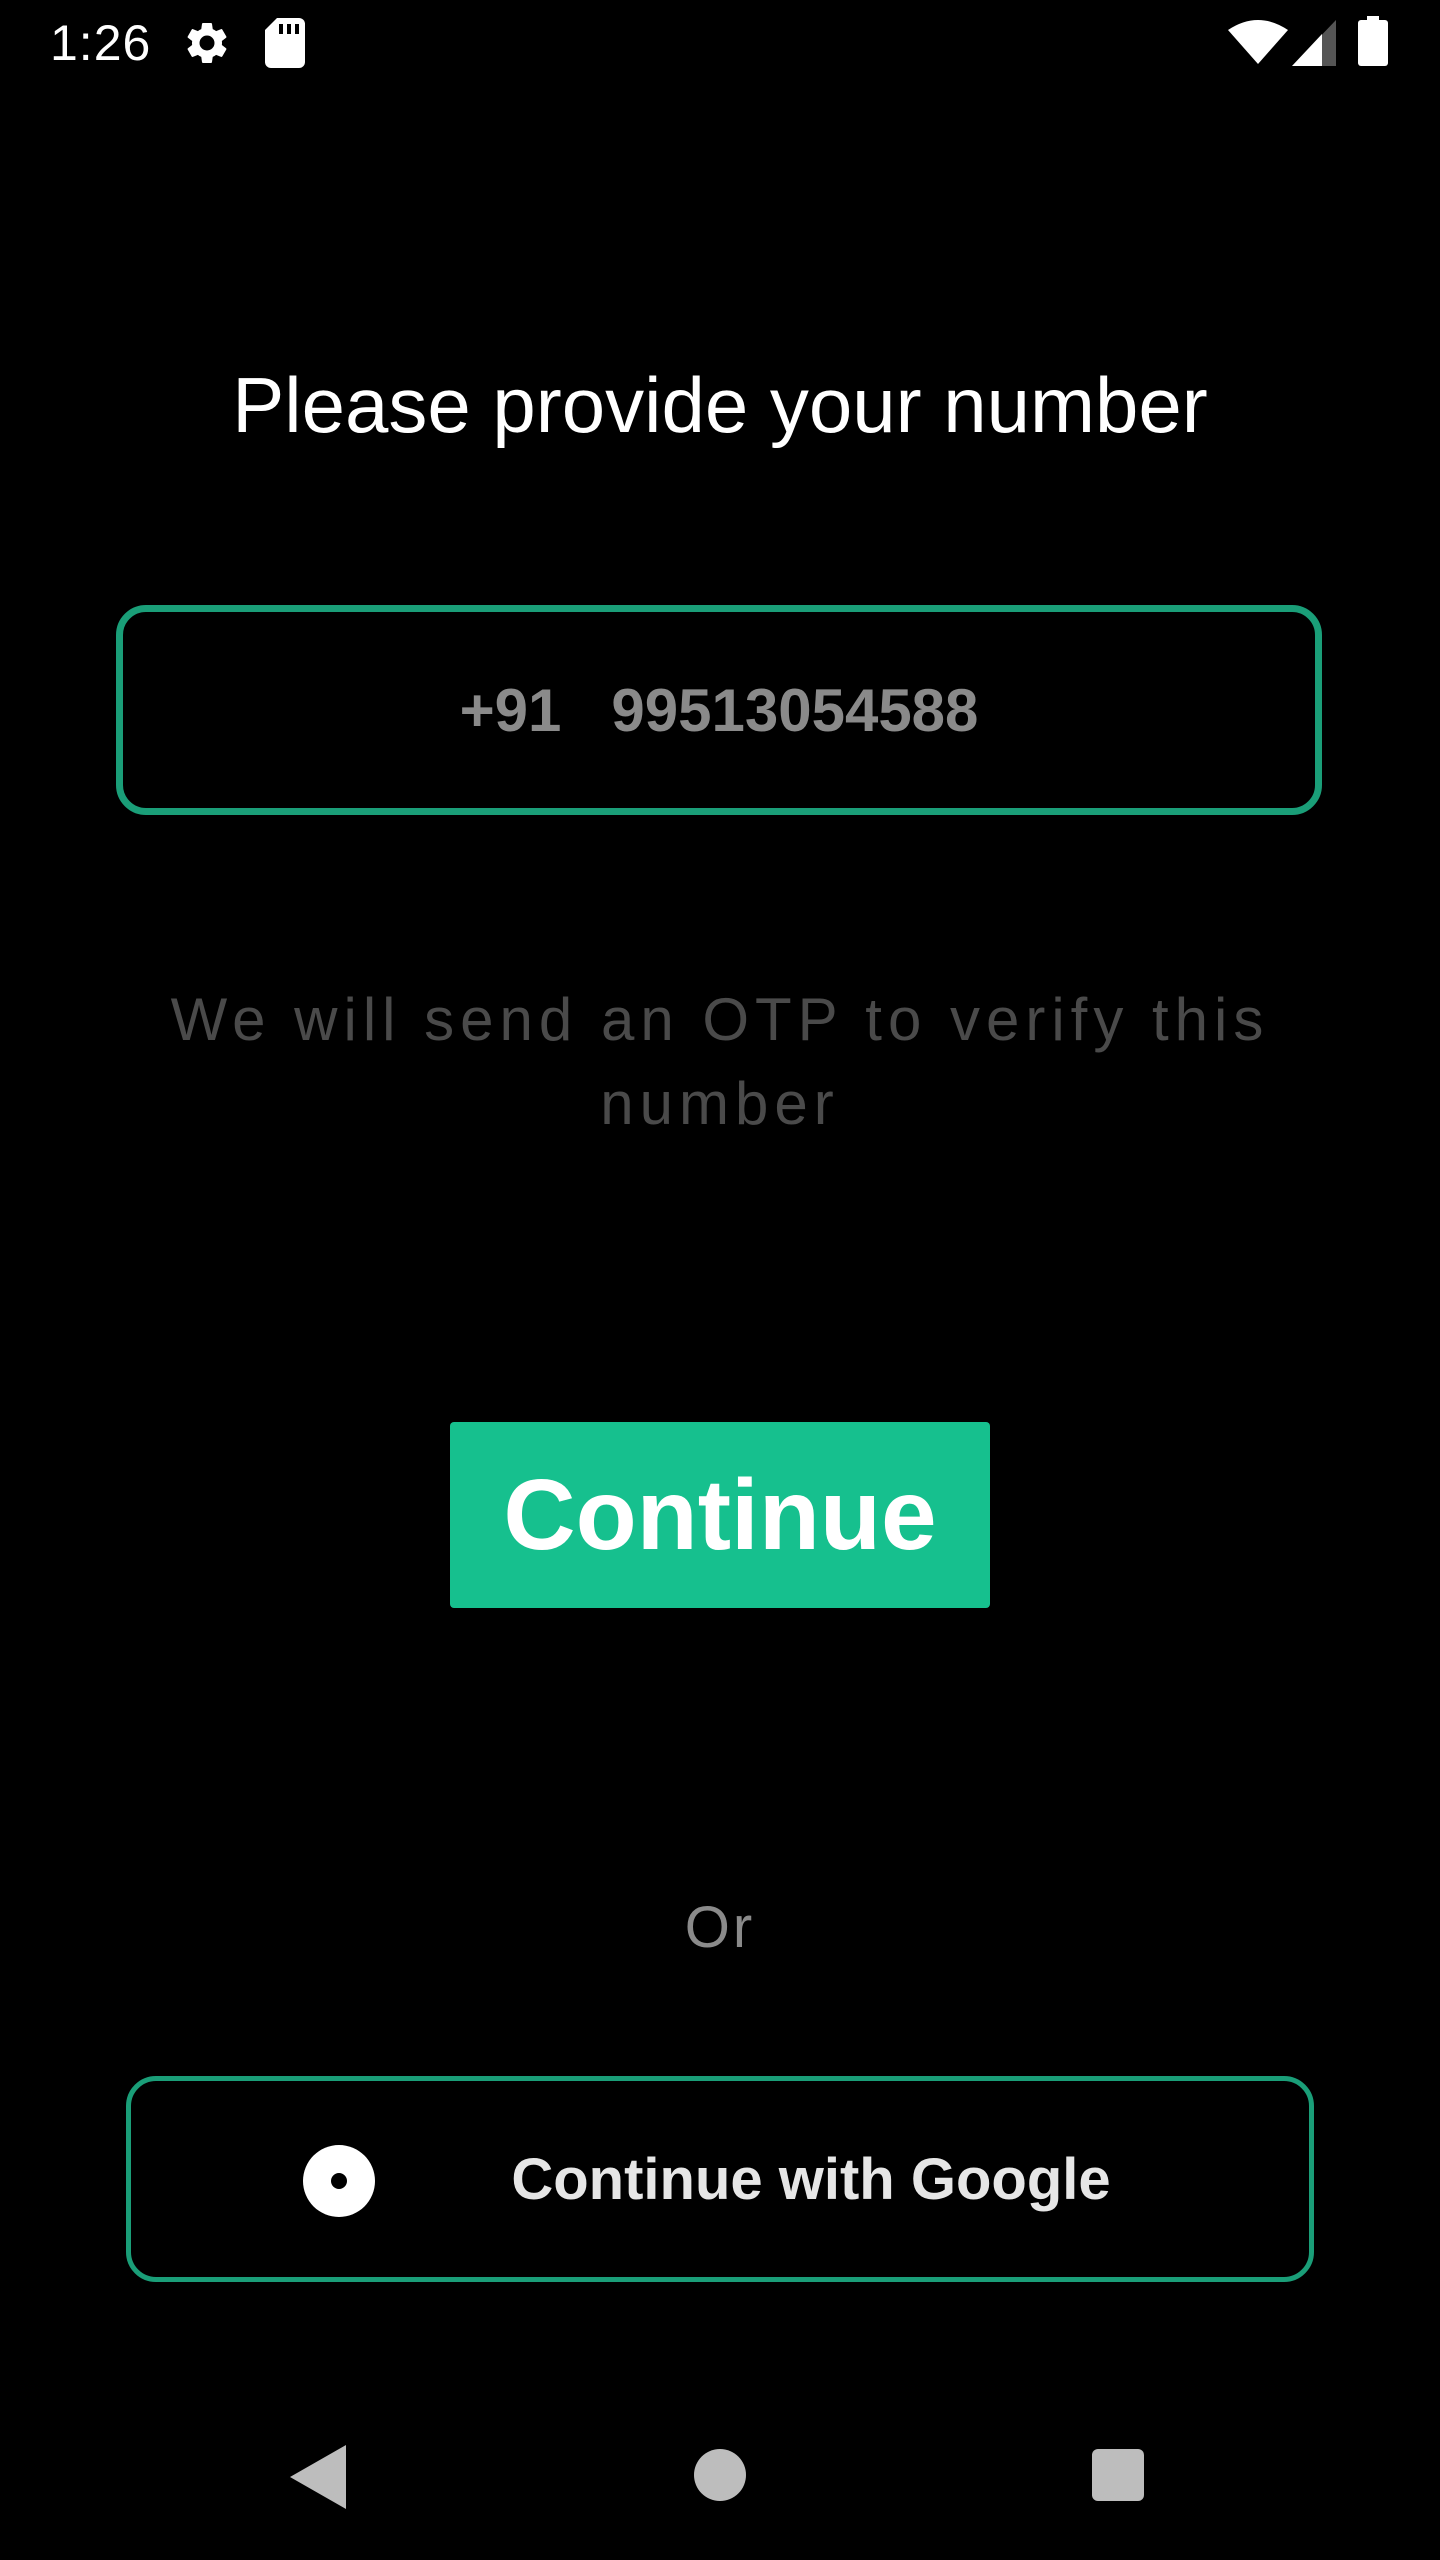 The image size is (1440, 2560). What do you see at coordinates (318, 2477) in the screenshot?
I see `back-icon` at bounding box center [318, 2477].